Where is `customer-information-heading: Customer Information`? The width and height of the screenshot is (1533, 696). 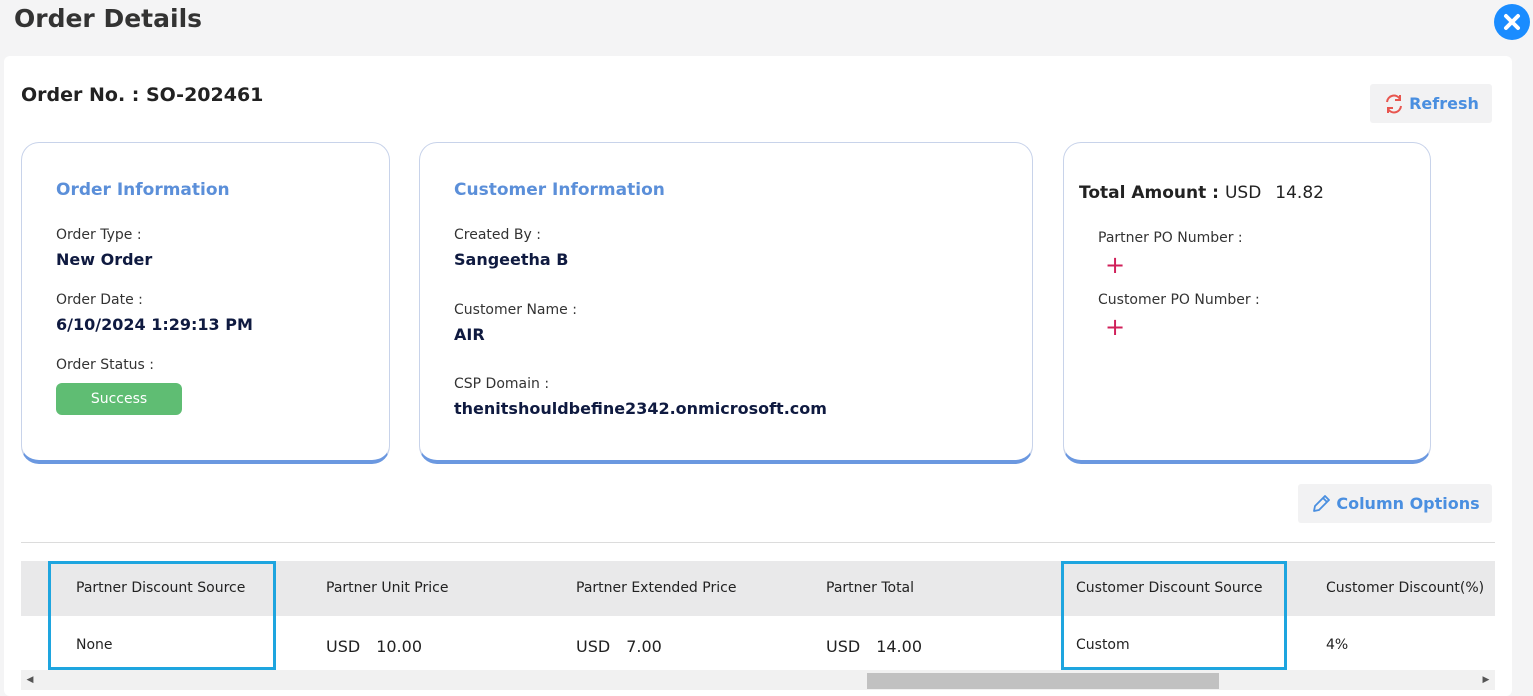 customer-information-heading: Customer Information is located at coordinates (559, 190).